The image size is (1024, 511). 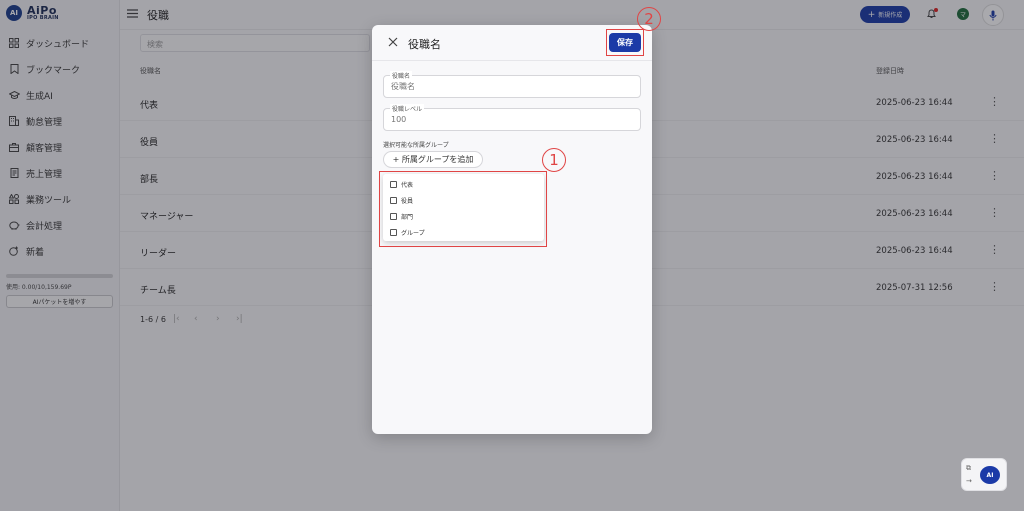 I want to click on role-level-input, so click(x=511, y=119).